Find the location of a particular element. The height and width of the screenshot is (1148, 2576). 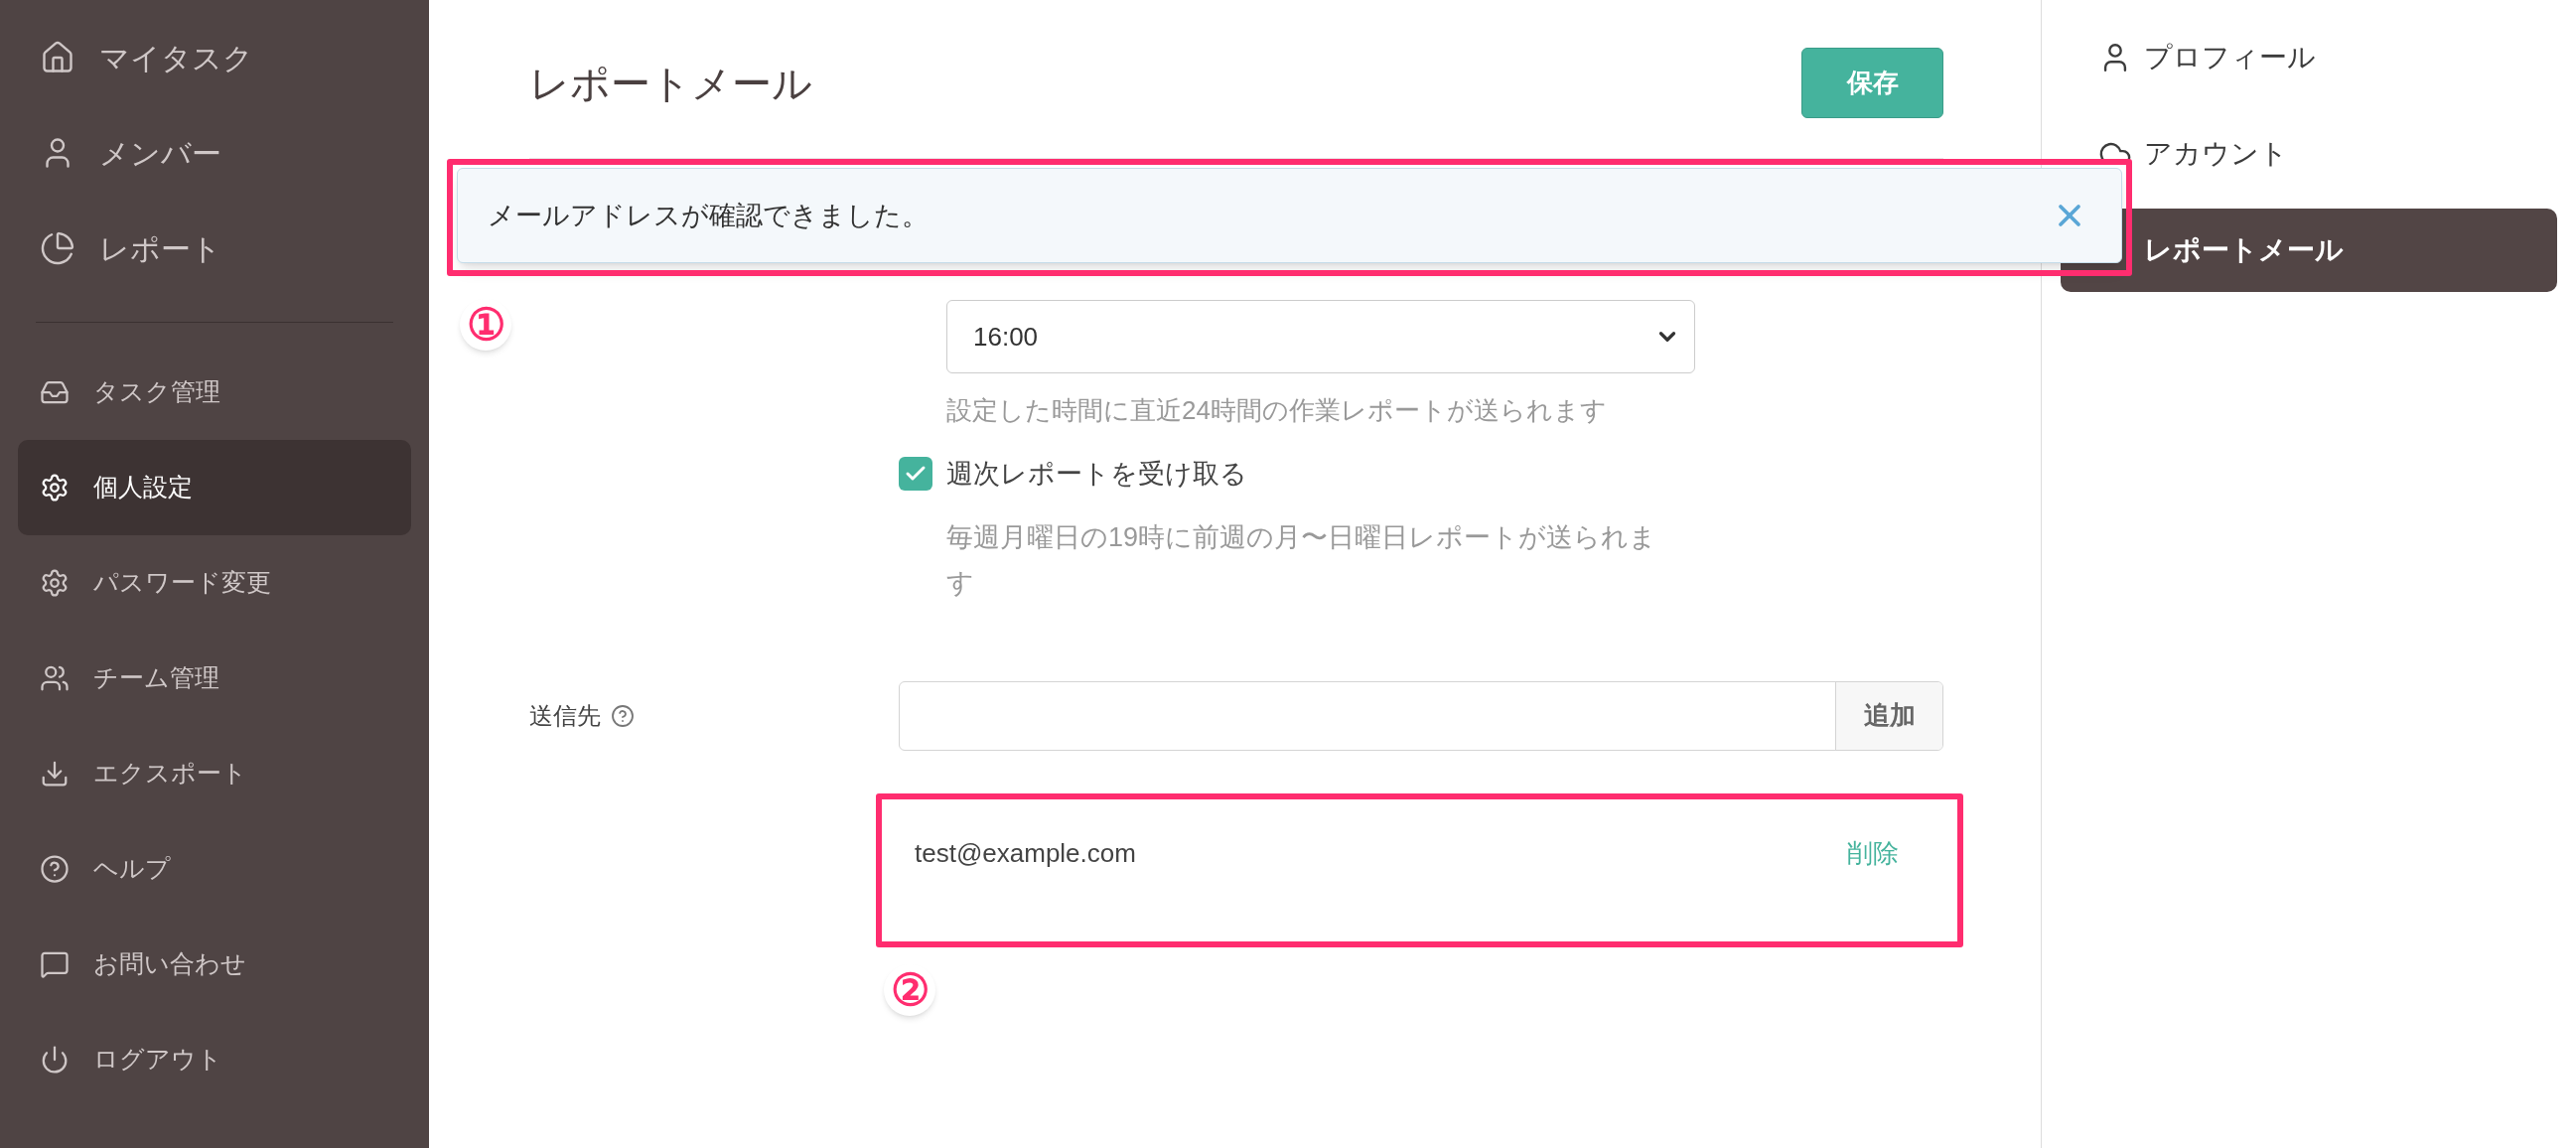

nav-item: ログアウト is located at coordinates (215, 1059).